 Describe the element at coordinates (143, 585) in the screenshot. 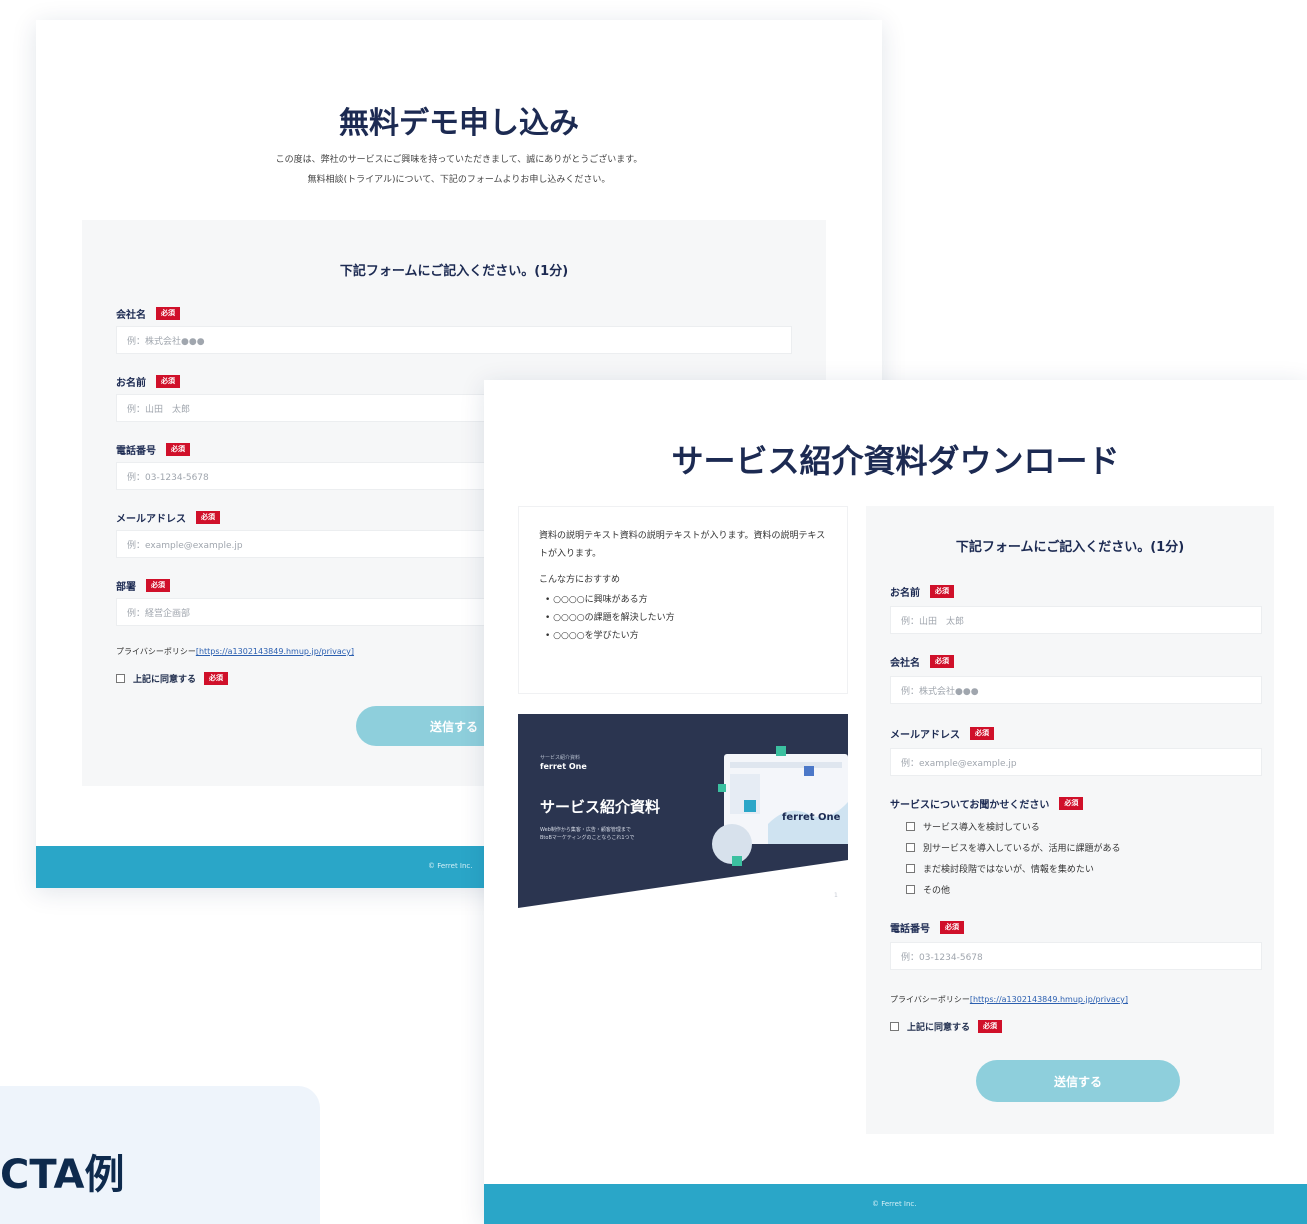

I see `department-label: 部署 必須` at that location.